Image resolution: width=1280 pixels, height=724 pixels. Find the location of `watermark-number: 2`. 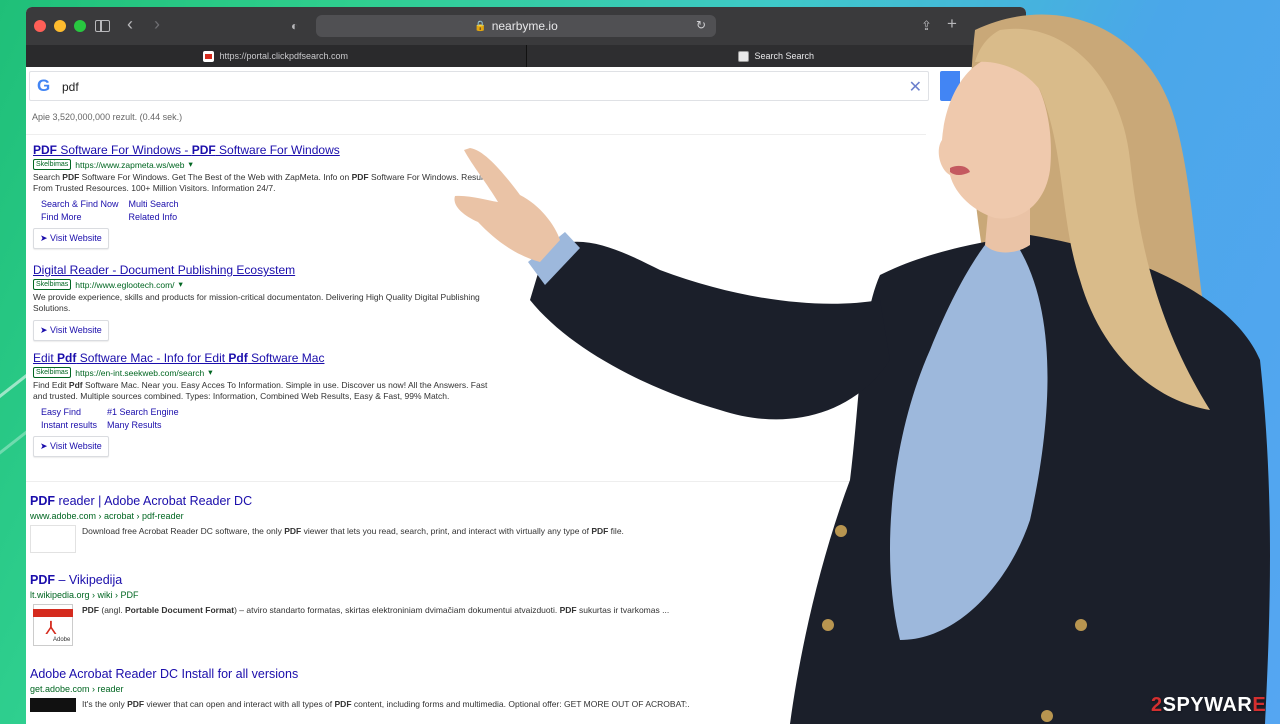

watermark-number: 2 is located at coordinates (1157, 705).